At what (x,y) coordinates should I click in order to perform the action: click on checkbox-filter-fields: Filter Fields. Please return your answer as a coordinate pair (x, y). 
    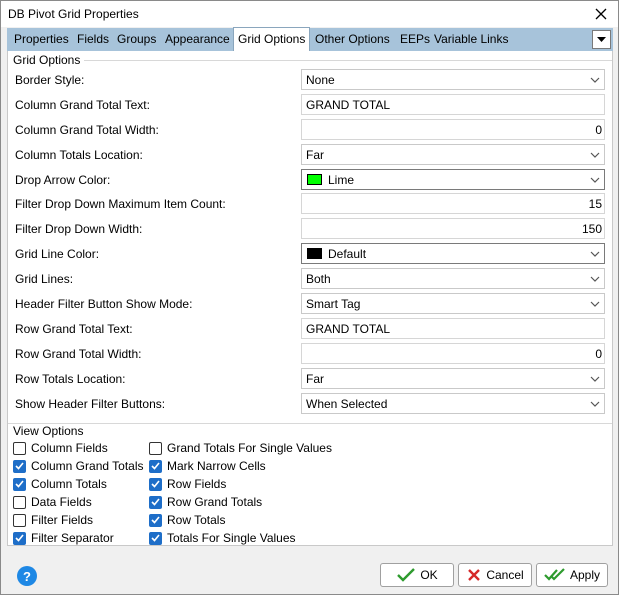
    Looking at the image, I should click on (53, 520).